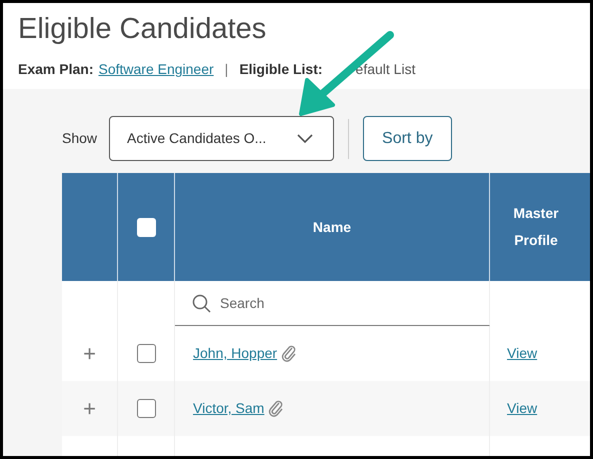  I want to click on exam-plan-label: Exam Plan:, so click(56, 69).